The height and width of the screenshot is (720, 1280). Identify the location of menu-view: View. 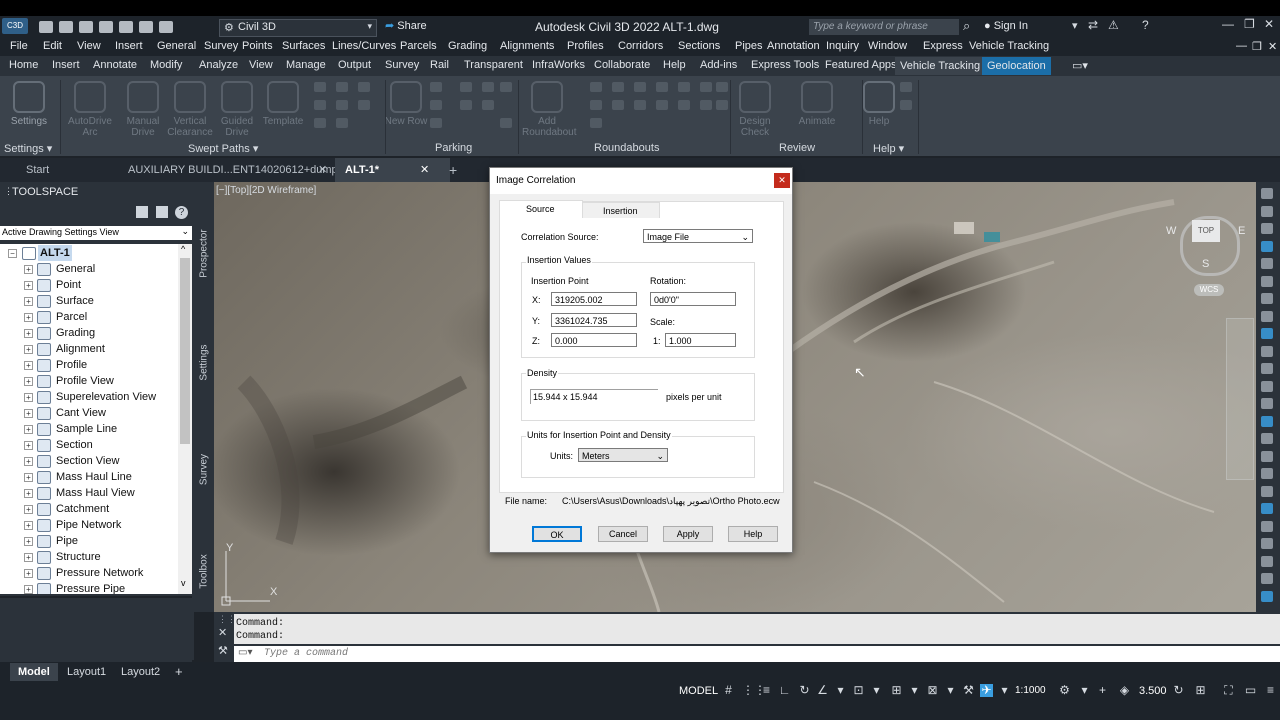
(89, 46).